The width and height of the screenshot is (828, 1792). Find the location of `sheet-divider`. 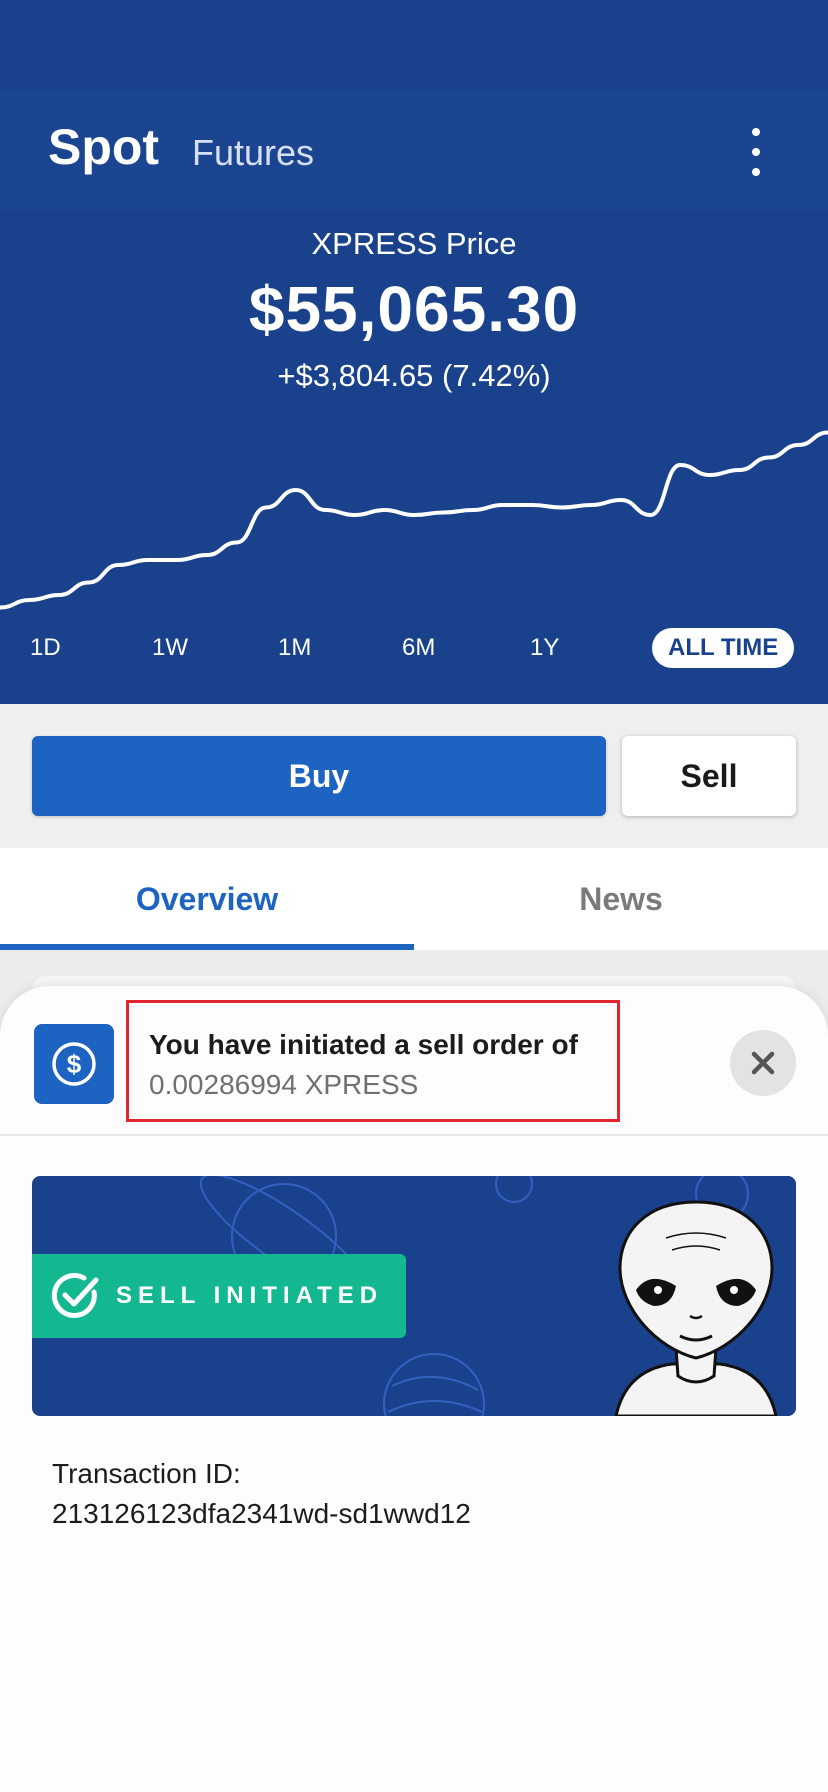

sheet-divider is located at coordinates (414, 1135).